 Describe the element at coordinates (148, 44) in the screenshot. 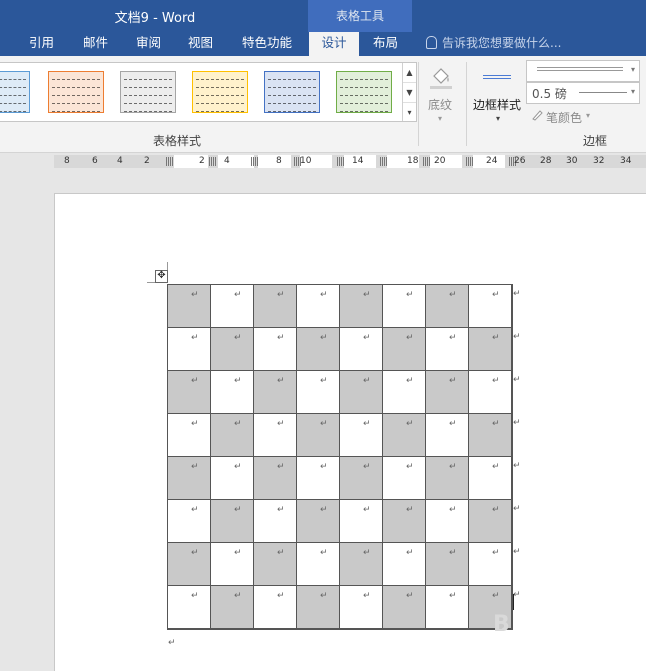

I see `tab-review: 审阅` at that location.